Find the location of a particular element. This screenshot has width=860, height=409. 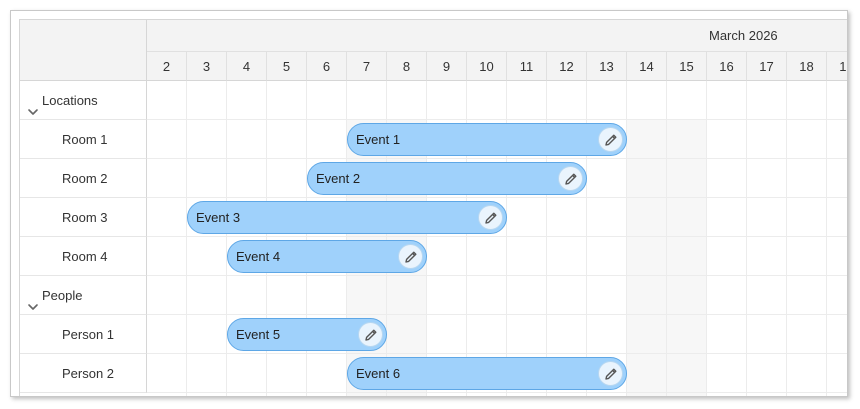

day-header-cell: 14 is located at coordinates (647, 66).